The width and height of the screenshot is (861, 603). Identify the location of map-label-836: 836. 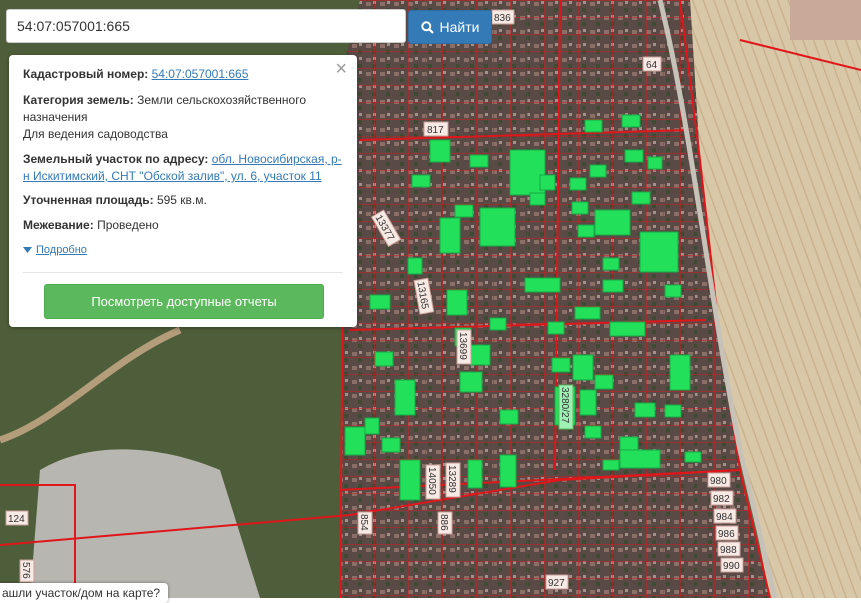
(503, 17).